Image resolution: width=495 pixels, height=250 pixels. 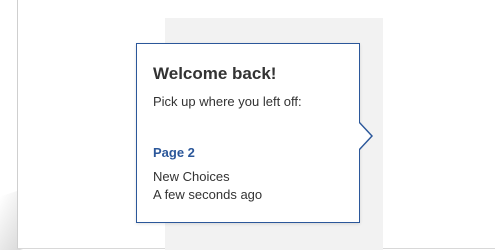 I want to click on resume-page-link: Page 2, so click(x=174, y=152).